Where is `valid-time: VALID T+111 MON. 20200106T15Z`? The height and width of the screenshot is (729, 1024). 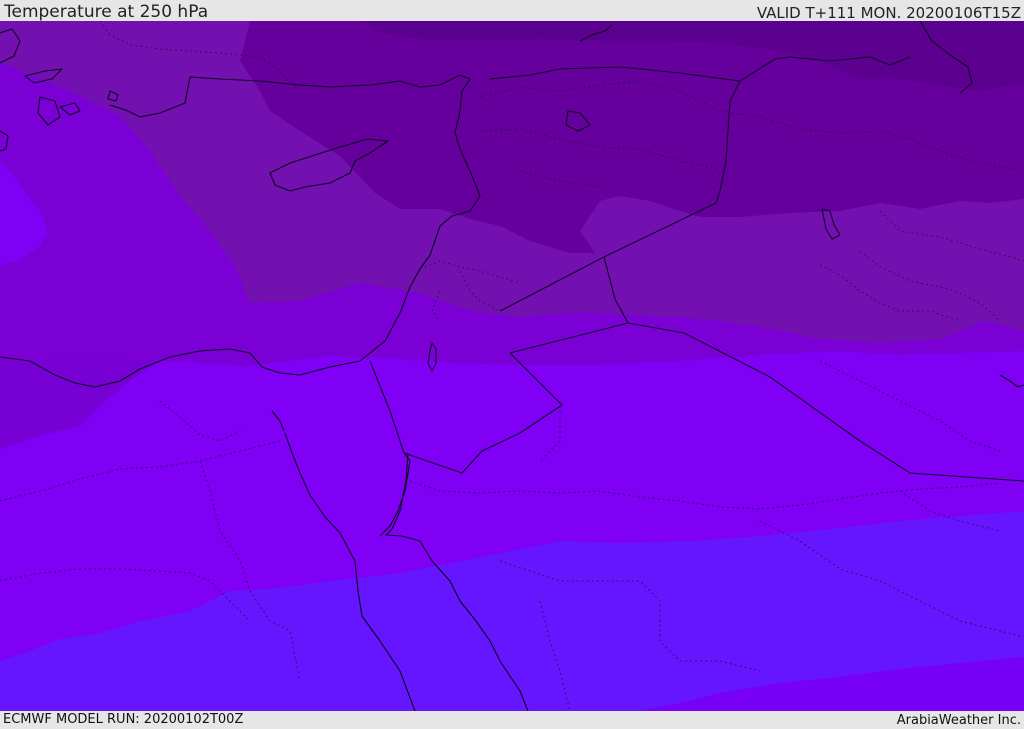
valid-time: VALID T+111 MON. 20200106T15Z is located at coordinates (888, 13).